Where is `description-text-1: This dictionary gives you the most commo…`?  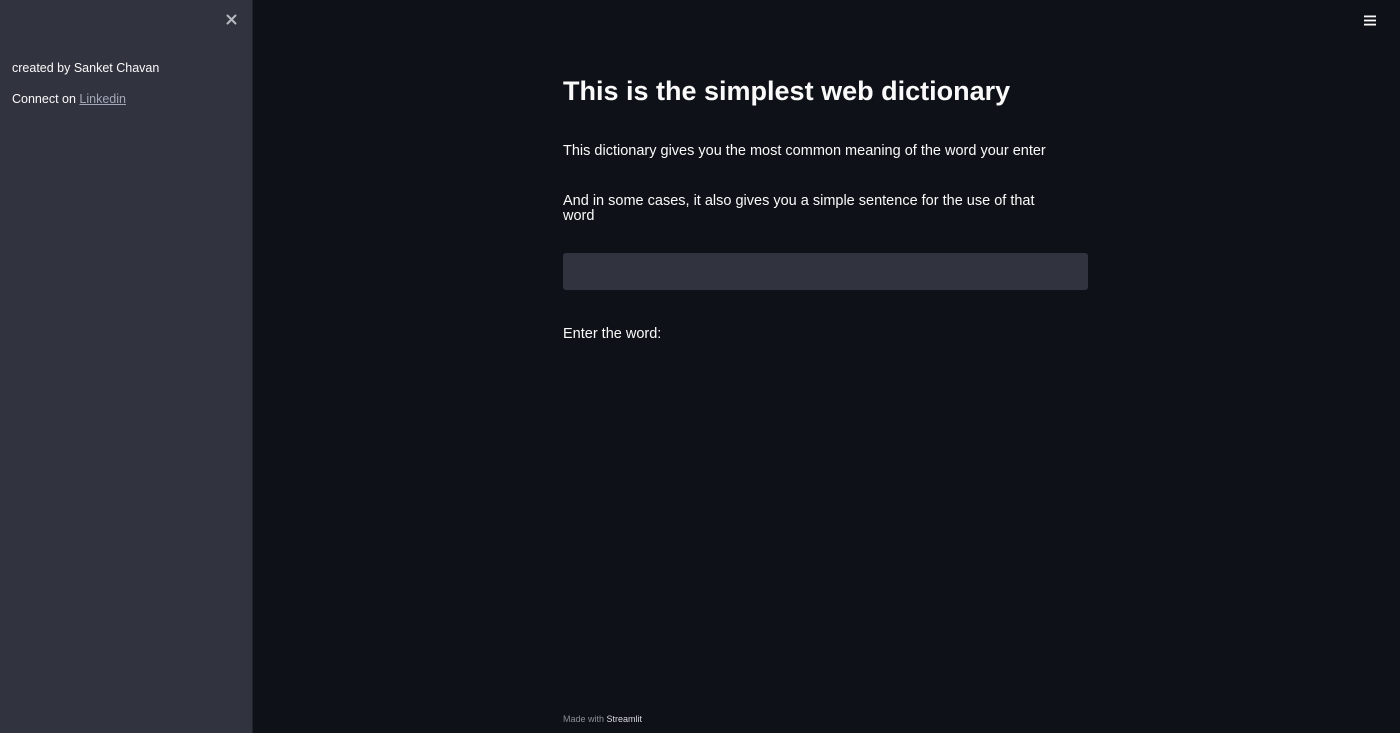 description-text-1: This dictionary gives you the most commo… is located at coordinates (804, 151).